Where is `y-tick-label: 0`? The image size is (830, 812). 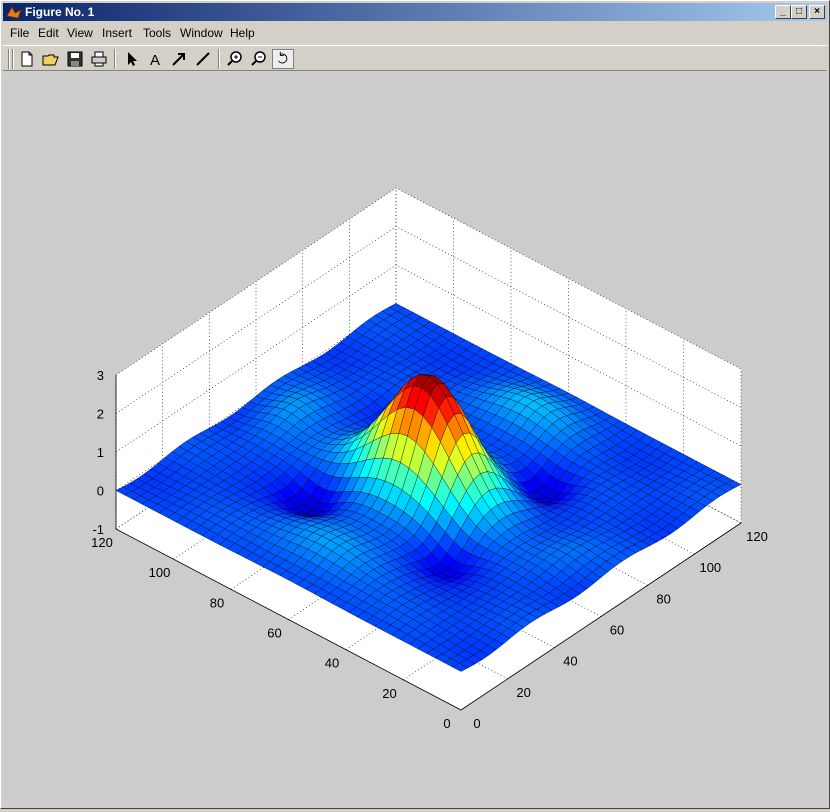 y-tick-label: 0 is located at coordinates (446, 723).